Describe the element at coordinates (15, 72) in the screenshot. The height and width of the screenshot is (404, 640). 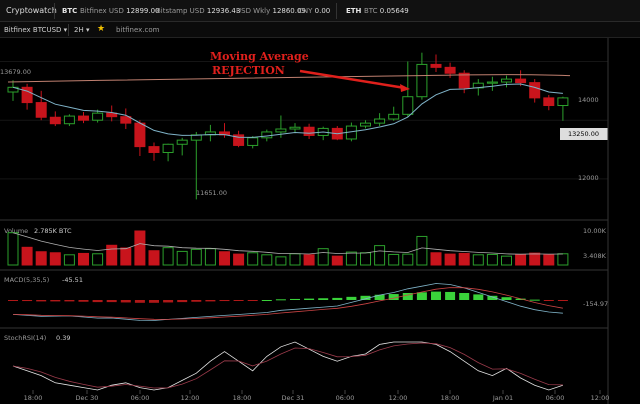
I see `high-label: 13679.00` at that location.